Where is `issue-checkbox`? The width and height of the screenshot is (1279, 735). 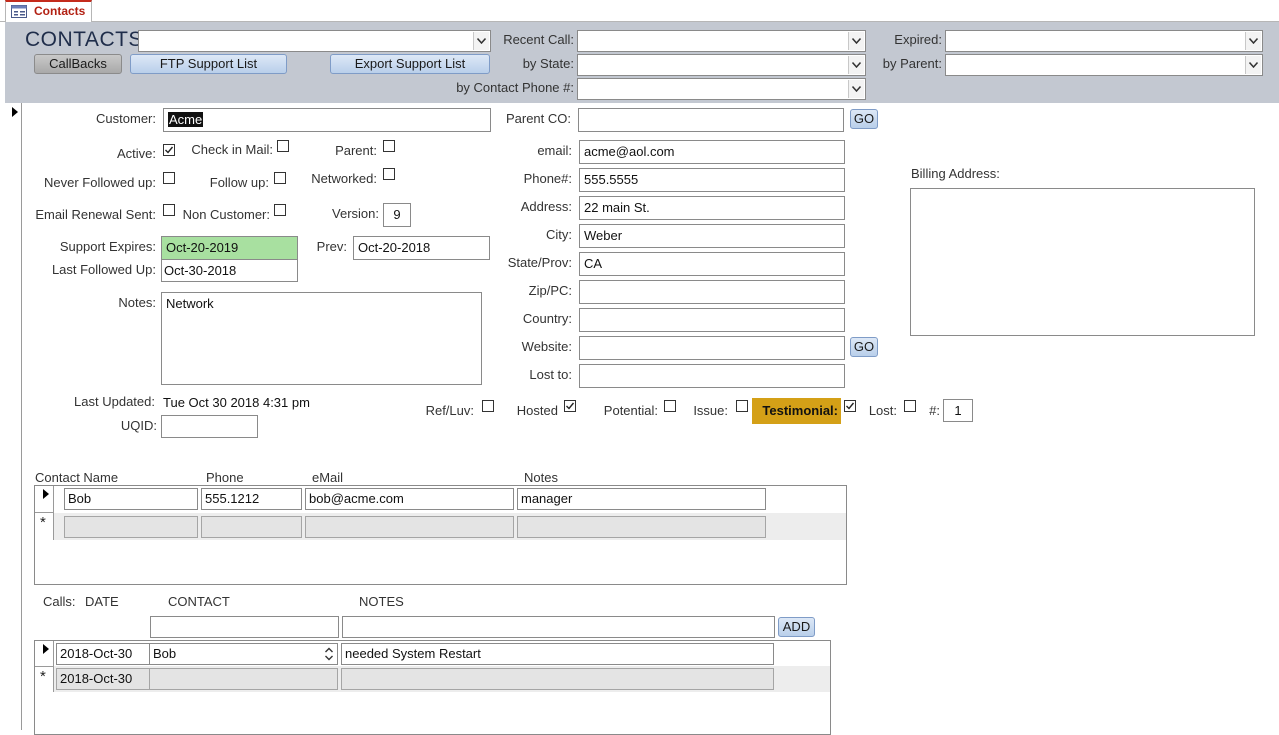 issue-checkbox is located at coordinates (742, 406).